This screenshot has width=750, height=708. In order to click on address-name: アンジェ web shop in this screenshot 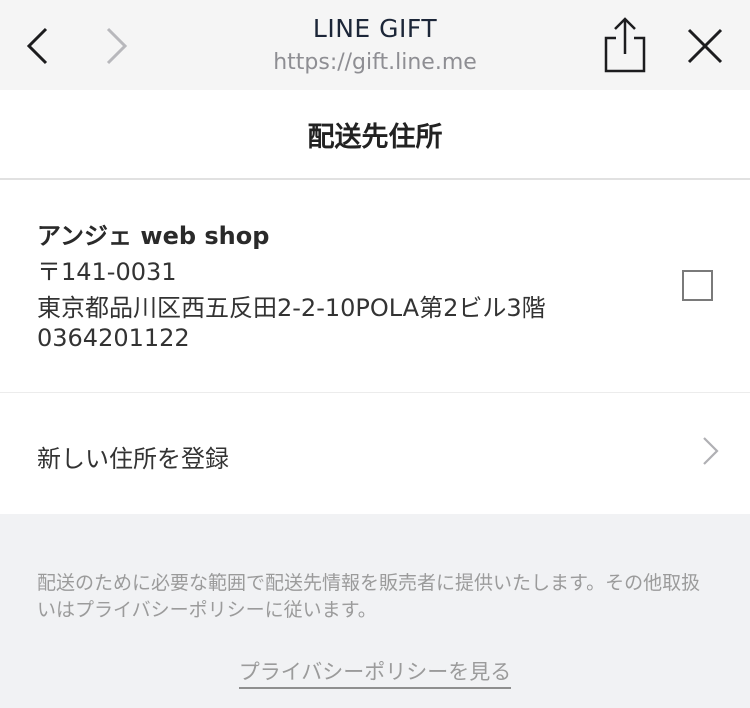, I will do `click(153, 236)`.